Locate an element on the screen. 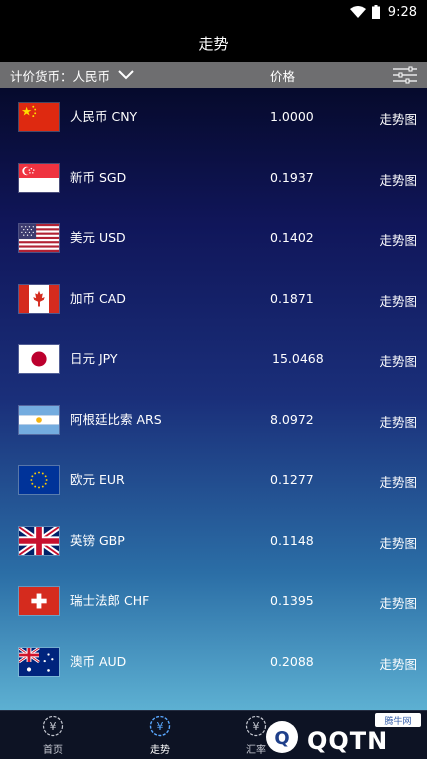  china-flag is located at coordinates (39, 117).